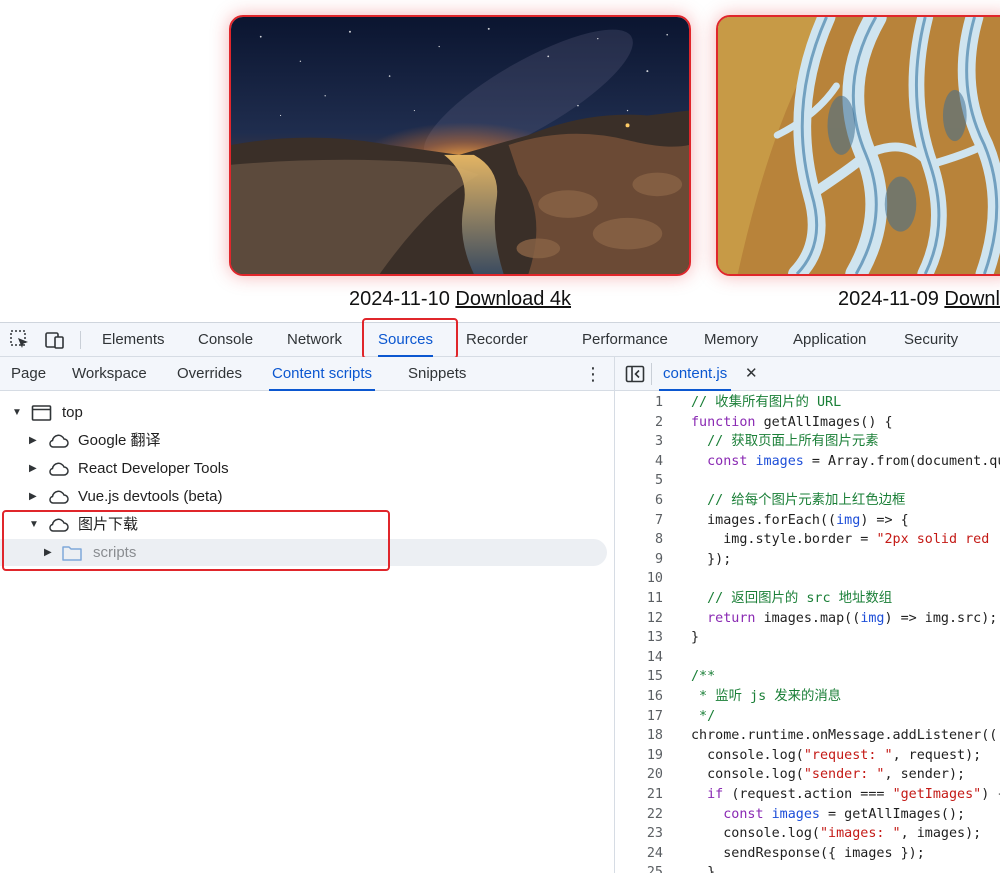 This screenshot has height=873, width=1000. I want to click on subtab-workspace: Workspace, so click(109, 374).